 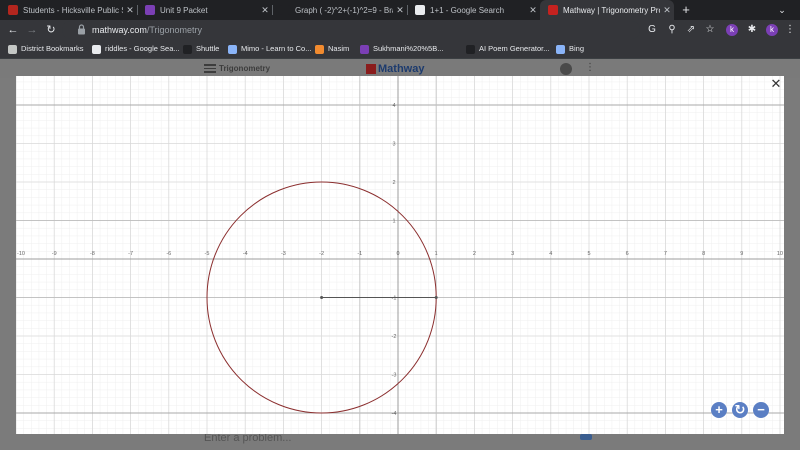 What do you see at coordinates (283, 254) in the screenshot?
I see `x-tick-label: -3` at bounding box center [283, 254].